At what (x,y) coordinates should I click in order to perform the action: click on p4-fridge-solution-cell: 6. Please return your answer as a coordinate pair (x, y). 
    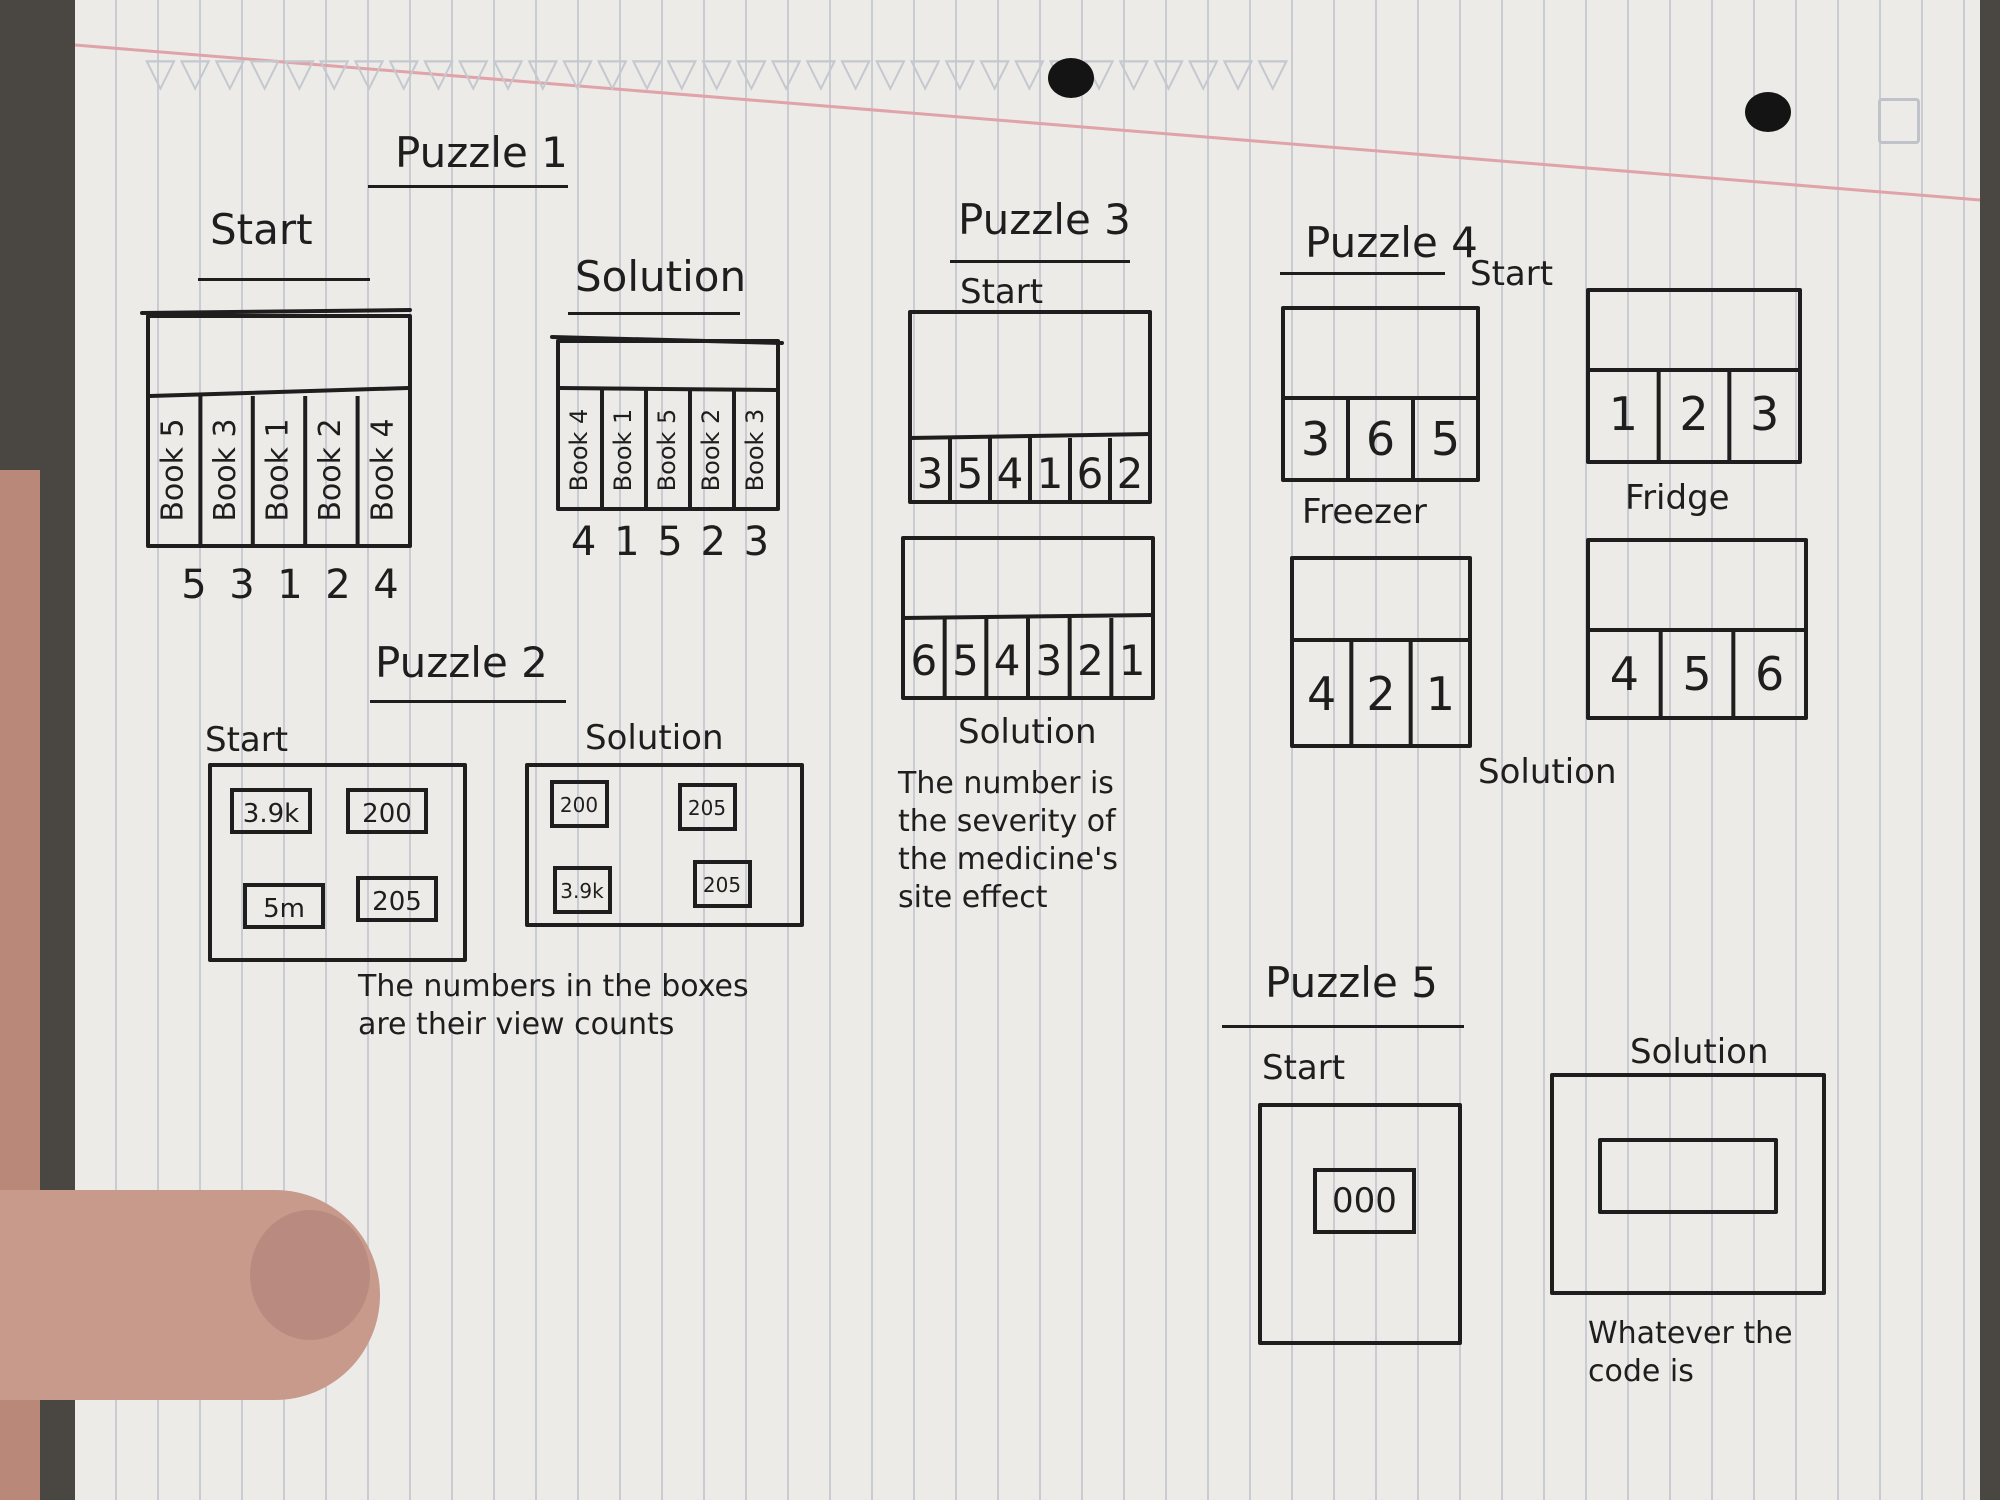
    Looking at the image, I should click on (1769, 674).